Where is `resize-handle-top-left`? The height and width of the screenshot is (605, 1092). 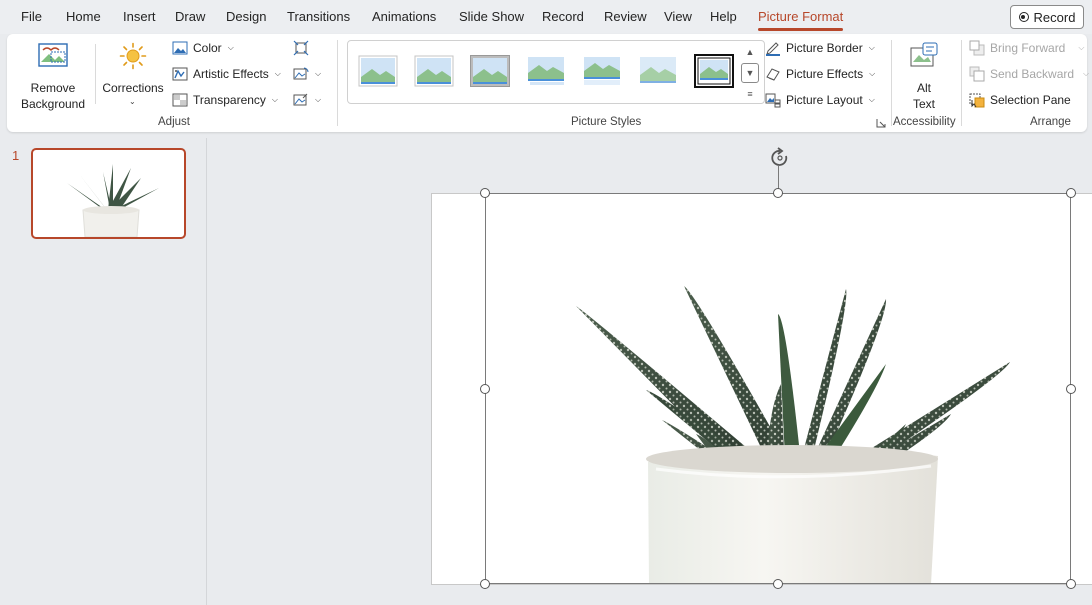 resize-handle-top-left is located at coordinates (485, 193).